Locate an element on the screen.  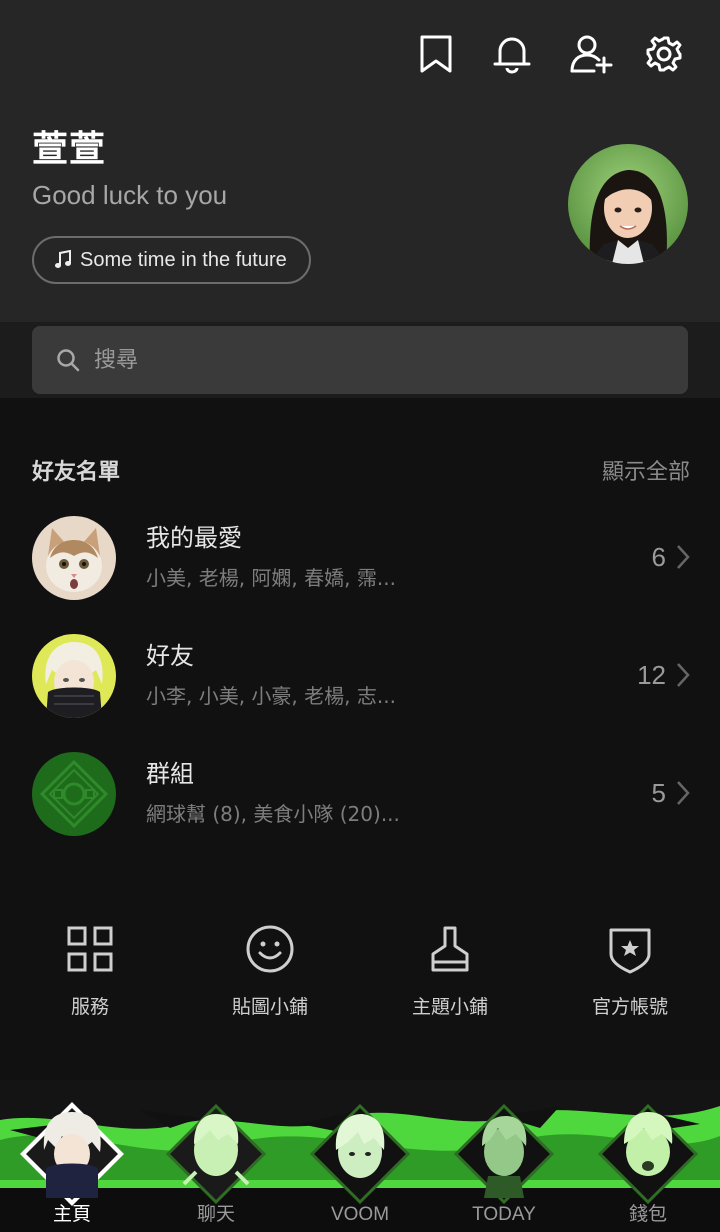
shortcut-label: 貼圖小鋪 is located at coordinates (269, 1007).